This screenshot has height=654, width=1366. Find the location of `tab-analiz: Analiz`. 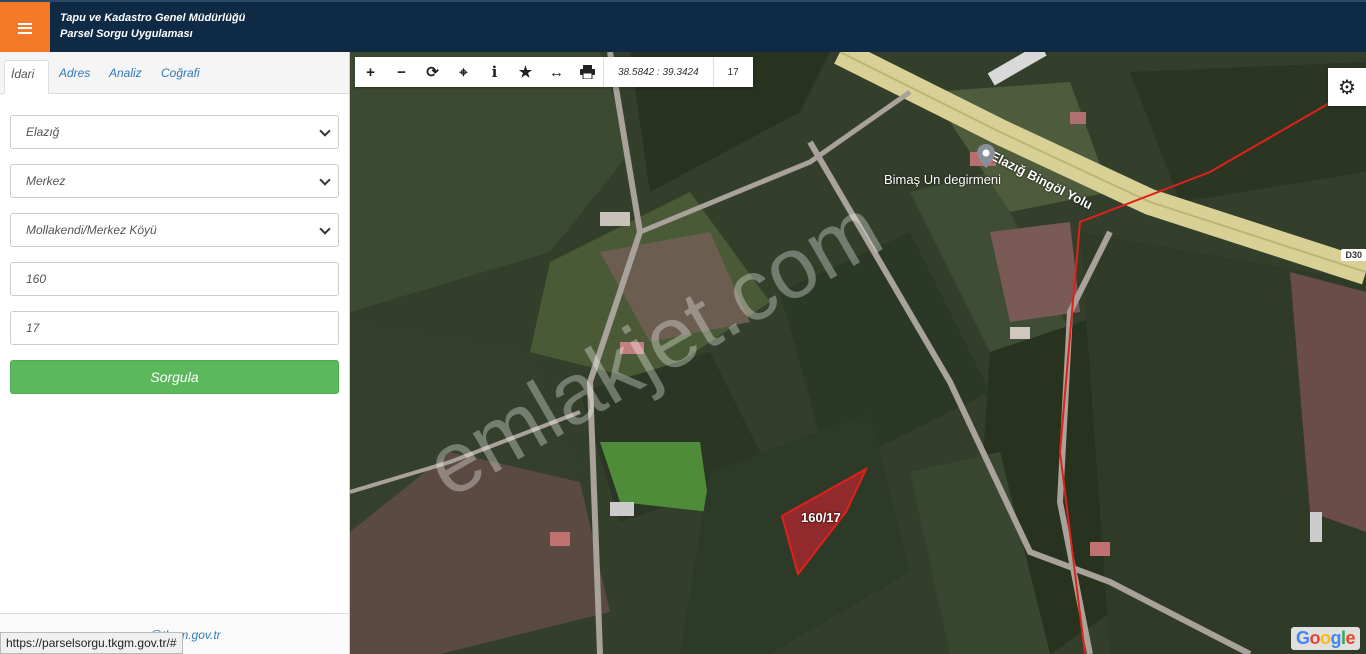

tab-analiz: Analiz is located at coordinates (125, 77).